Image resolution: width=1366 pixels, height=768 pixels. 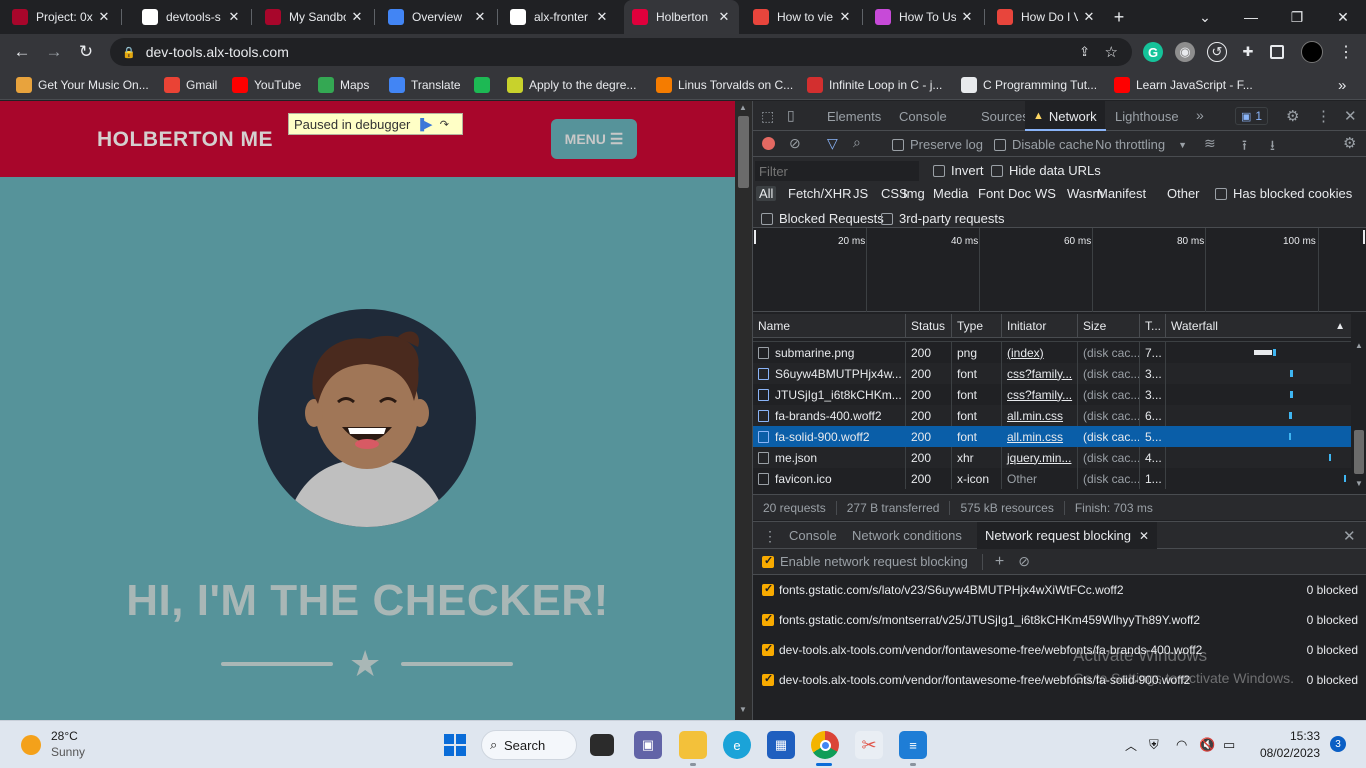 What do you see at coordinates (766, 193) in the screenshot?
I see `filter-type-all: All` at bounding box center [766, 193].